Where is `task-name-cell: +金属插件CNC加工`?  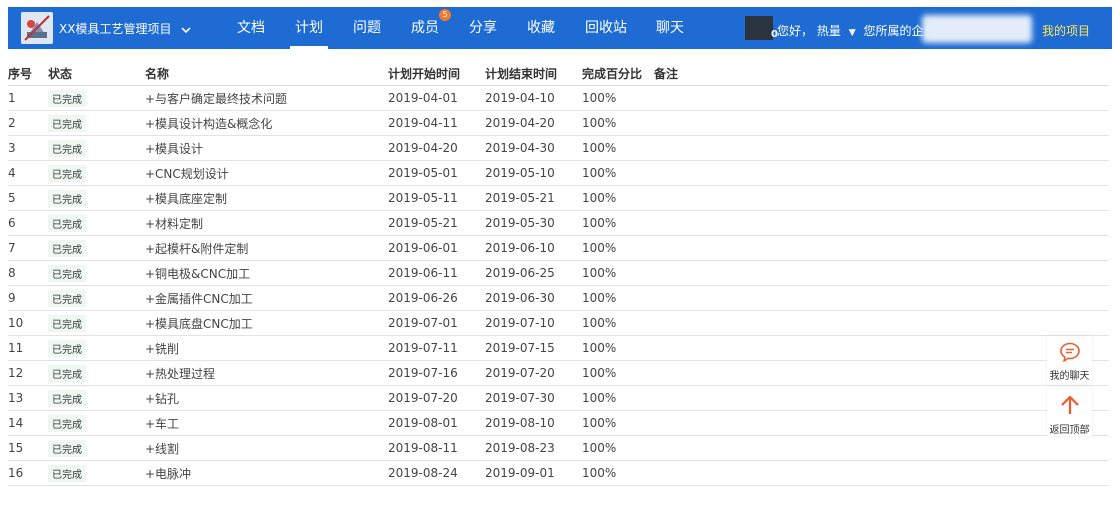 task-name-cell: +金属插件CNC加工 is located at coordinates (266, 298).